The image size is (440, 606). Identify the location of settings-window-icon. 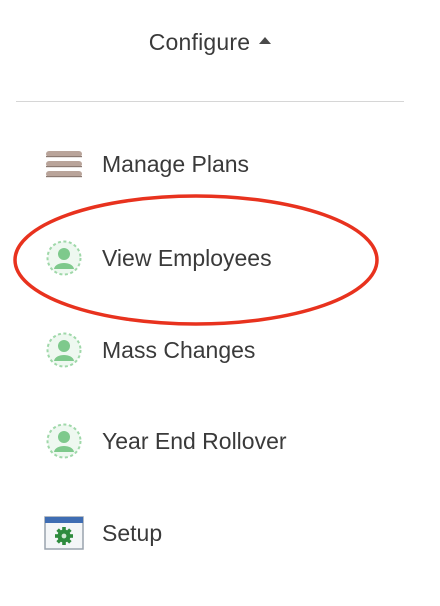
(64, 533).